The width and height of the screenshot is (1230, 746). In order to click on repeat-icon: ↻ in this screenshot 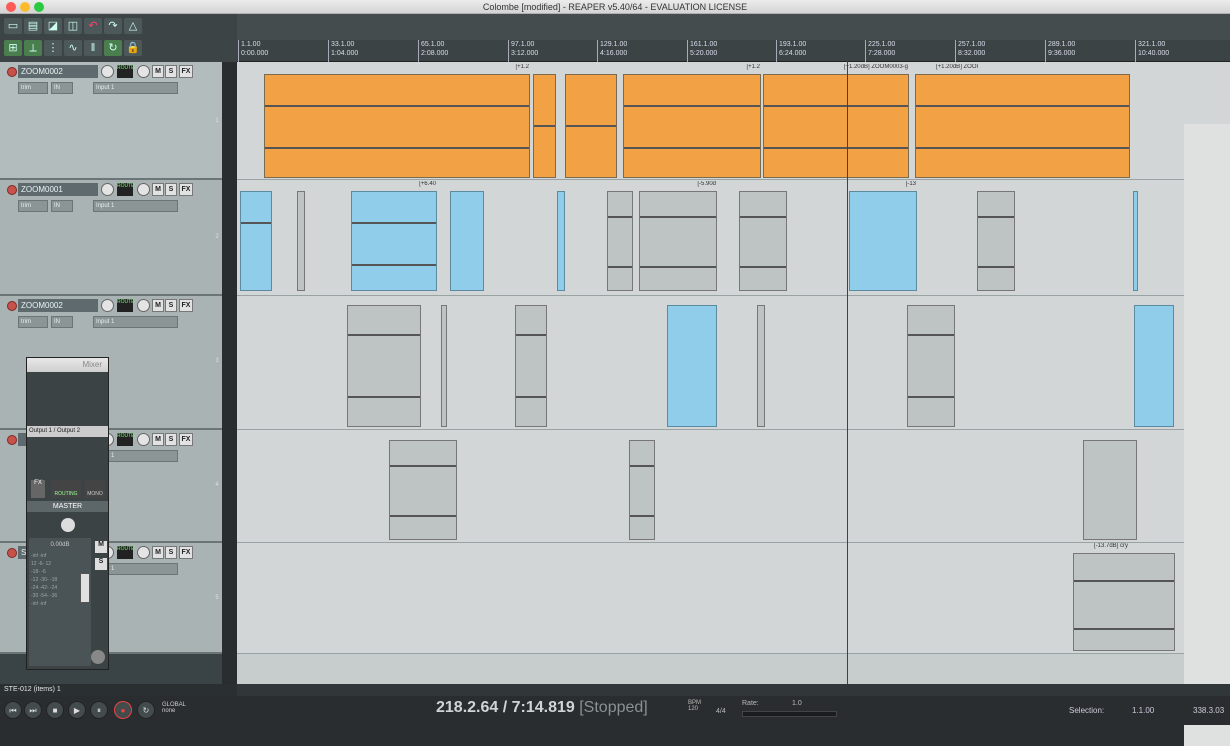, I will do `click(146, 710)`.